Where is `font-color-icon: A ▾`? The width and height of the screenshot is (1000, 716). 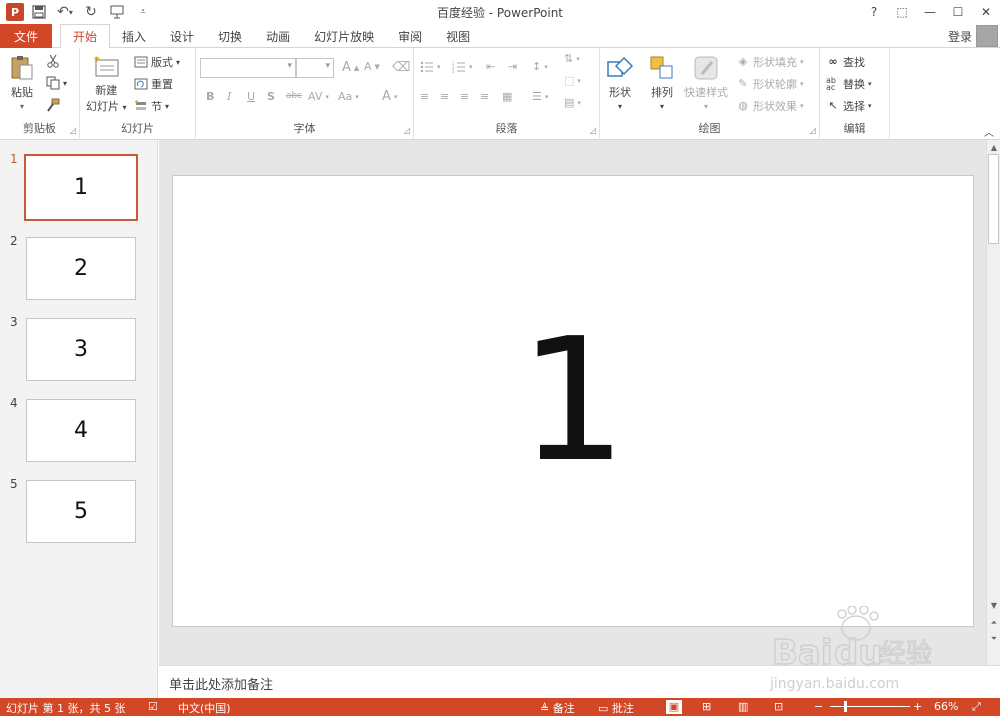 font-color-icon: A ▾ is located at coordinates (389, 96).